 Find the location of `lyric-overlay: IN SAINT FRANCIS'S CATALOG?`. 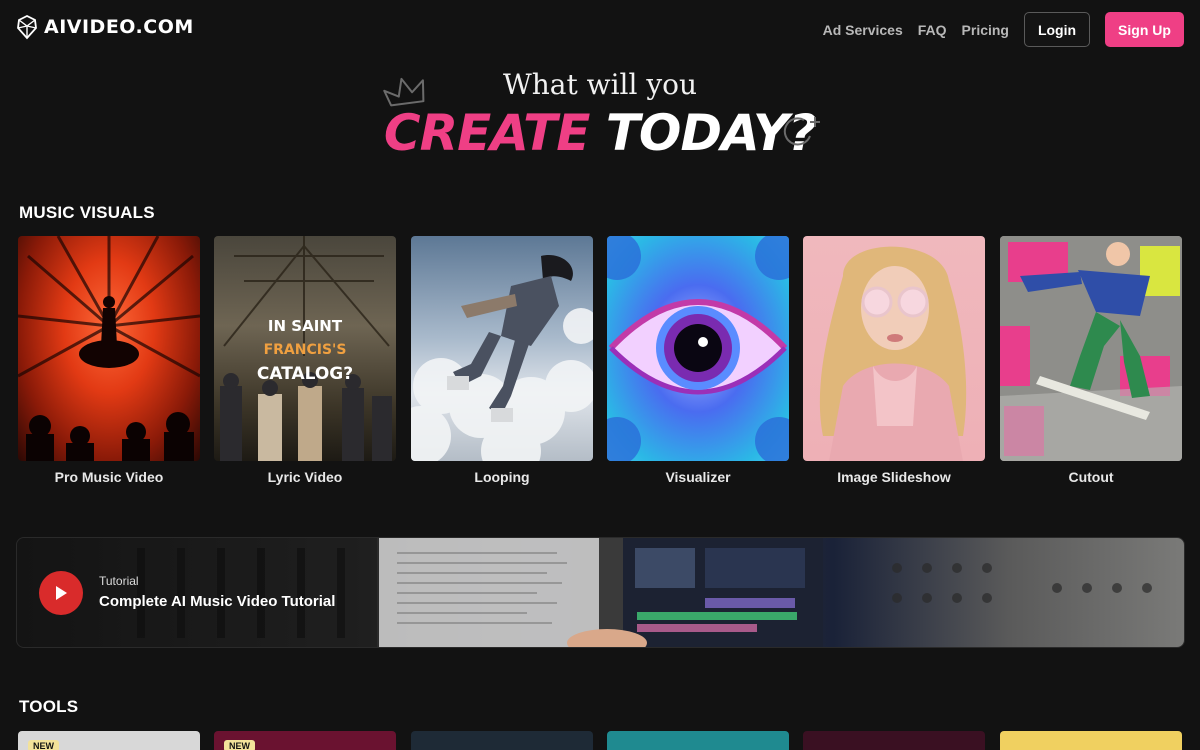

lyric-overlay: IN SAINT FRANCIS'S CATALOG? is located at coordinates (305, 350).